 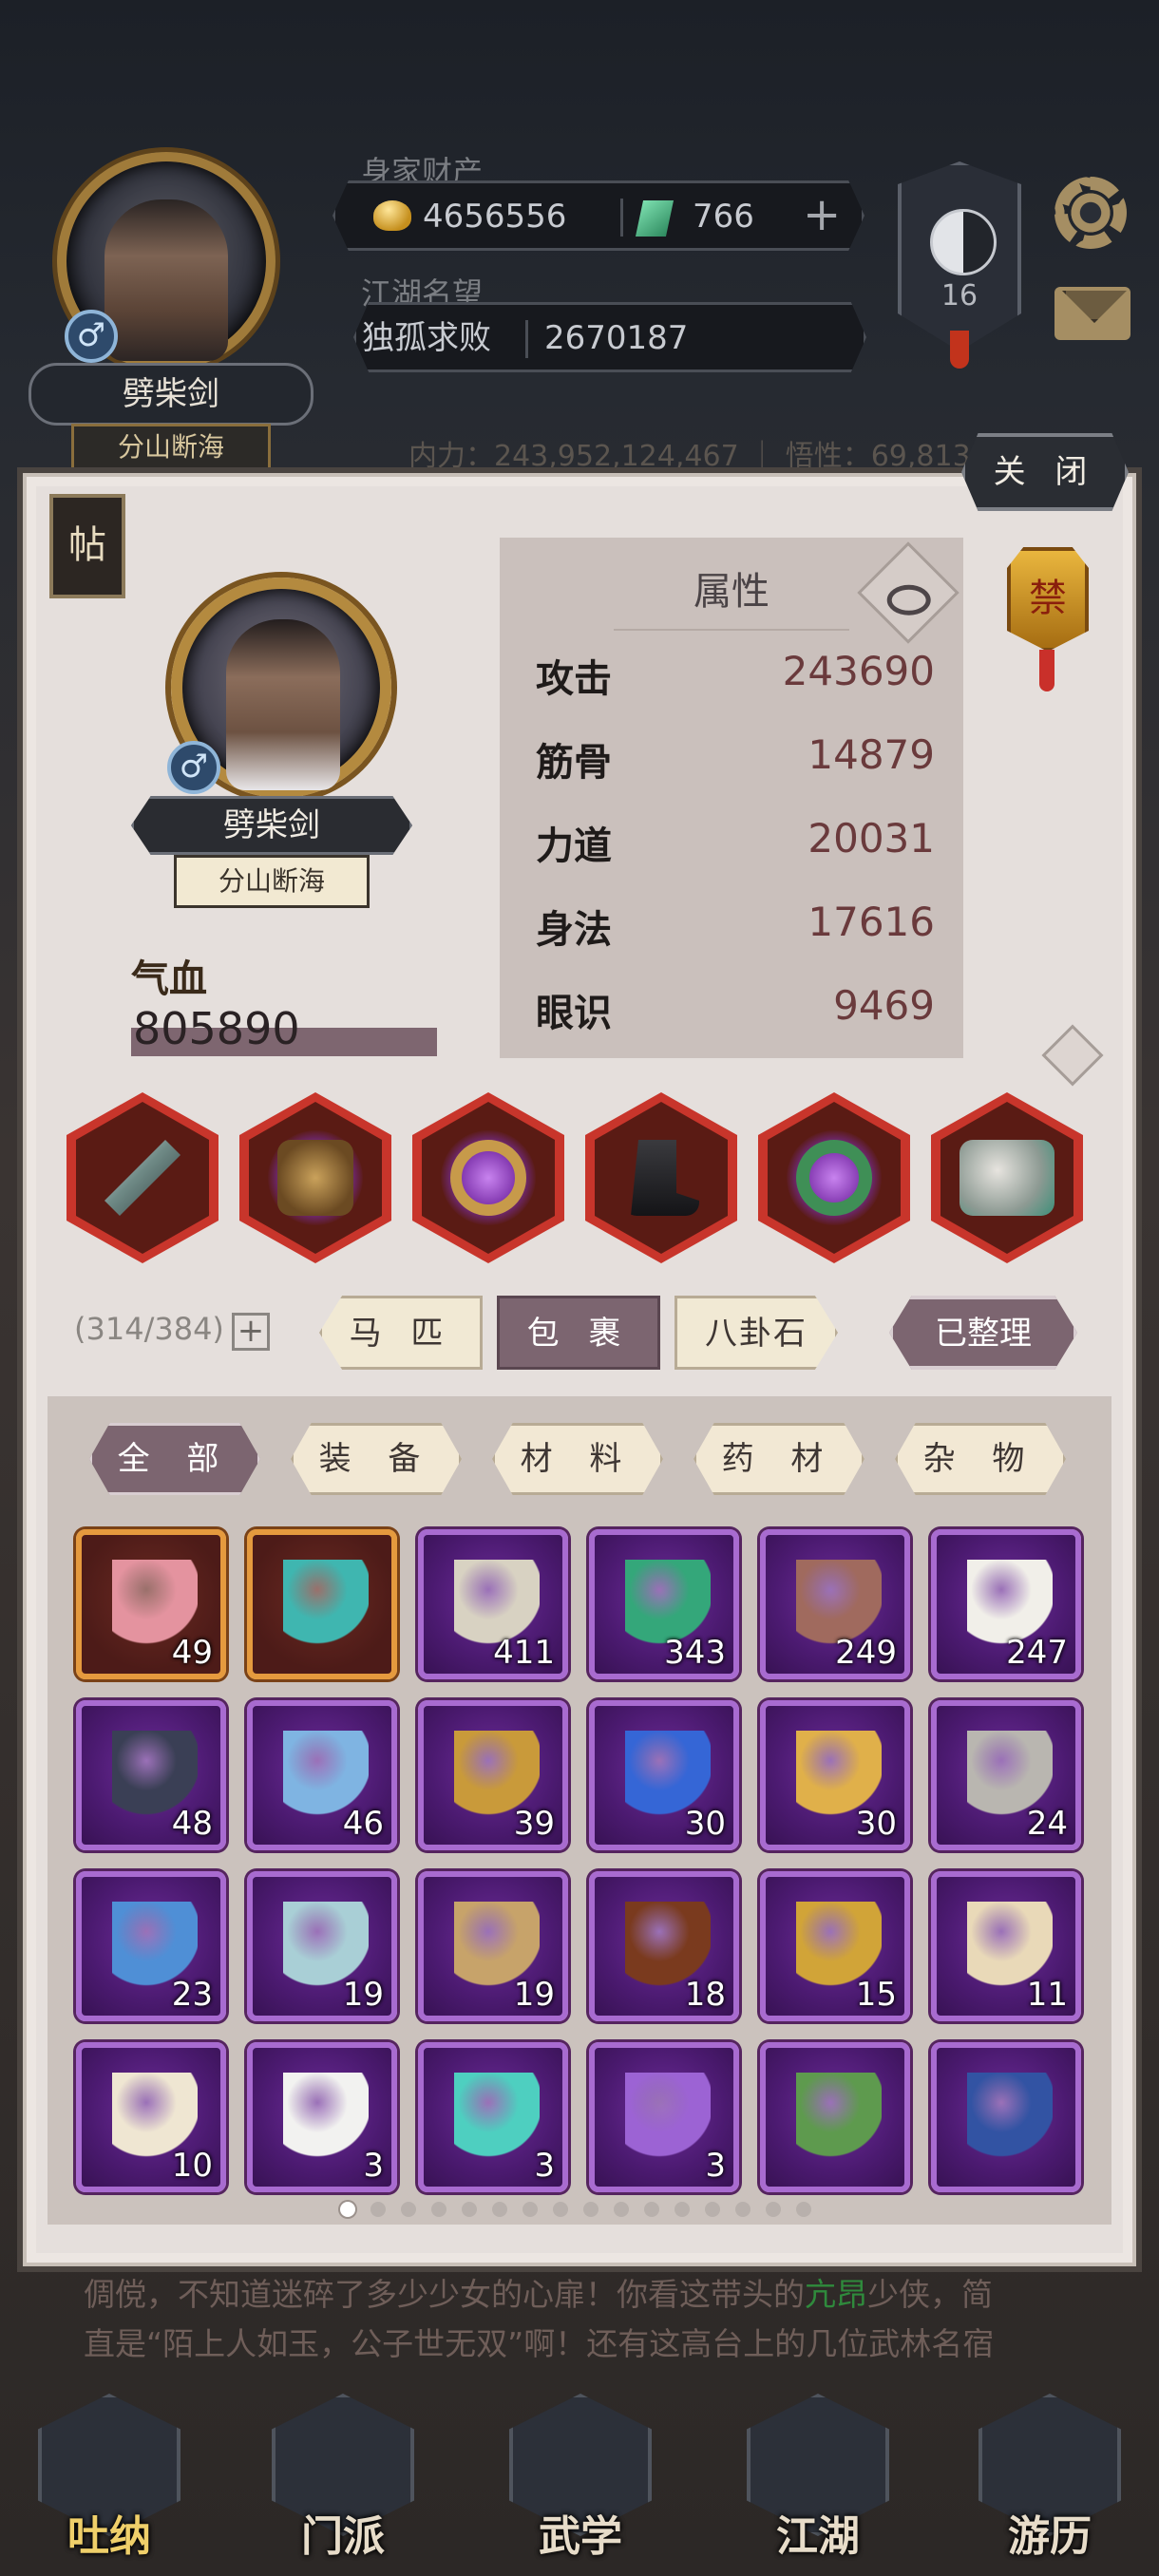 I want to click on filter-herbs: 药 材, so click(x=779, y=1459).